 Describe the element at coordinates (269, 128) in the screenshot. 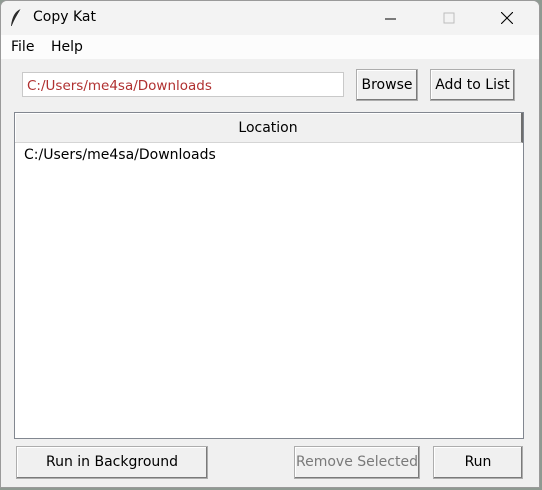

I see `column-header-location: Location` at that location.